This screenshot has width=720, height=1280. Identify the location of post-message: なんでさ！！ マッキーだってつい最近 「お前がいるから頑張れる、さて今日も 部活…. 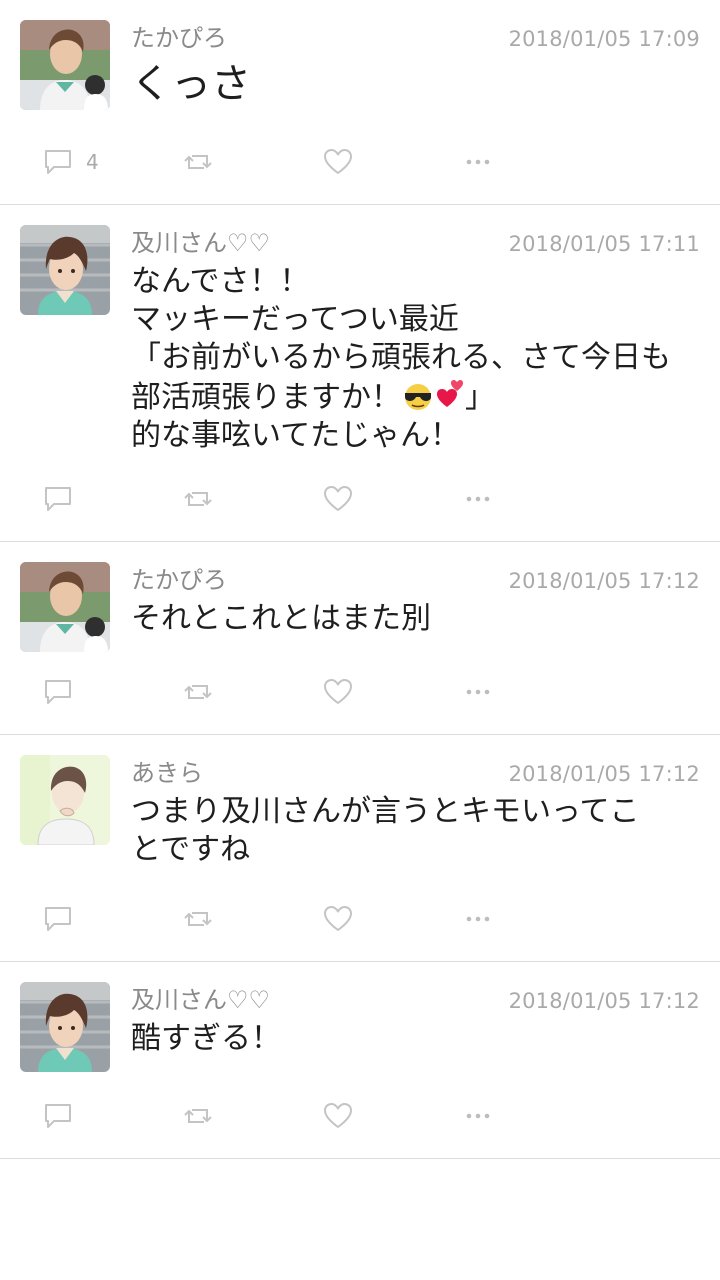
(415, 359).